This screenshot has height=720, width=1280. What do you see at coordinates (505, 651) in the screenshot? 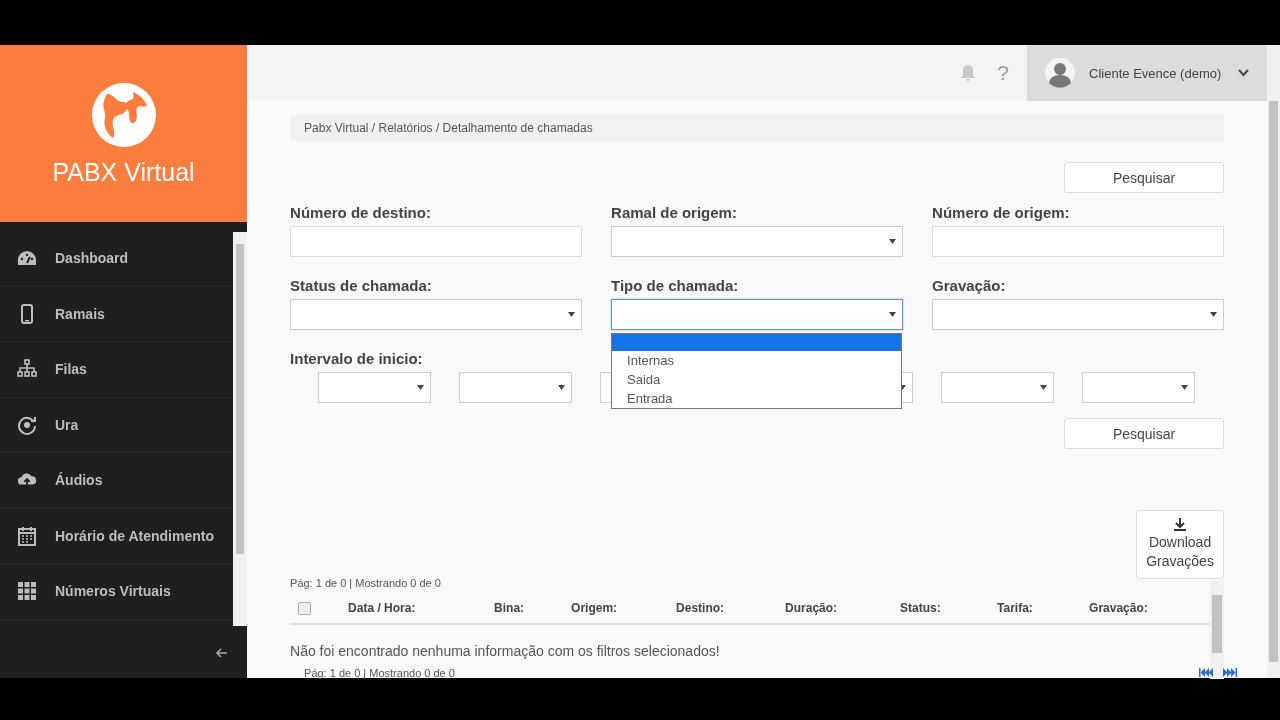
I see `empty-message: Não foi encontrado nenhuma informação com os filtros selecionados!` at bounding box center [505, 651].